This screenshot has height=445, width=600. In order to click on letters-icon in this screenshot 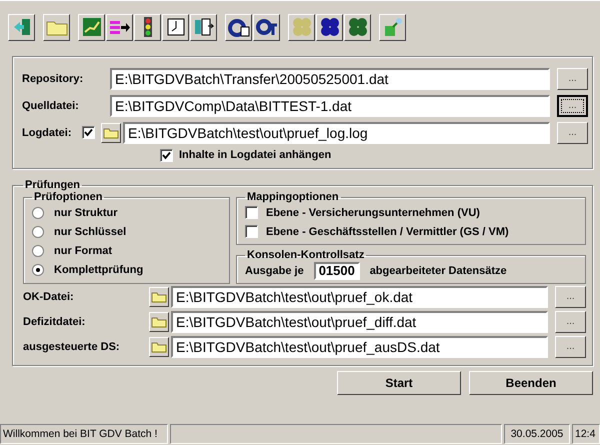, I will do `click(267, 27)`.